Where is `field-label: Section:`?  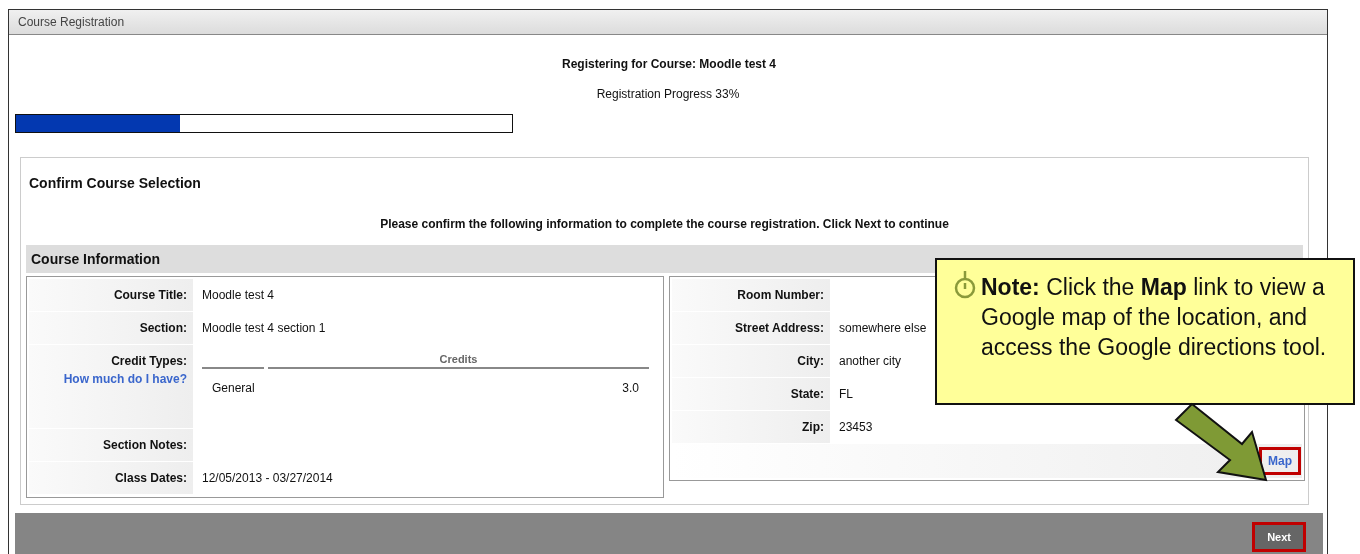
field-label: Section: is located at coordinates (163, 328).